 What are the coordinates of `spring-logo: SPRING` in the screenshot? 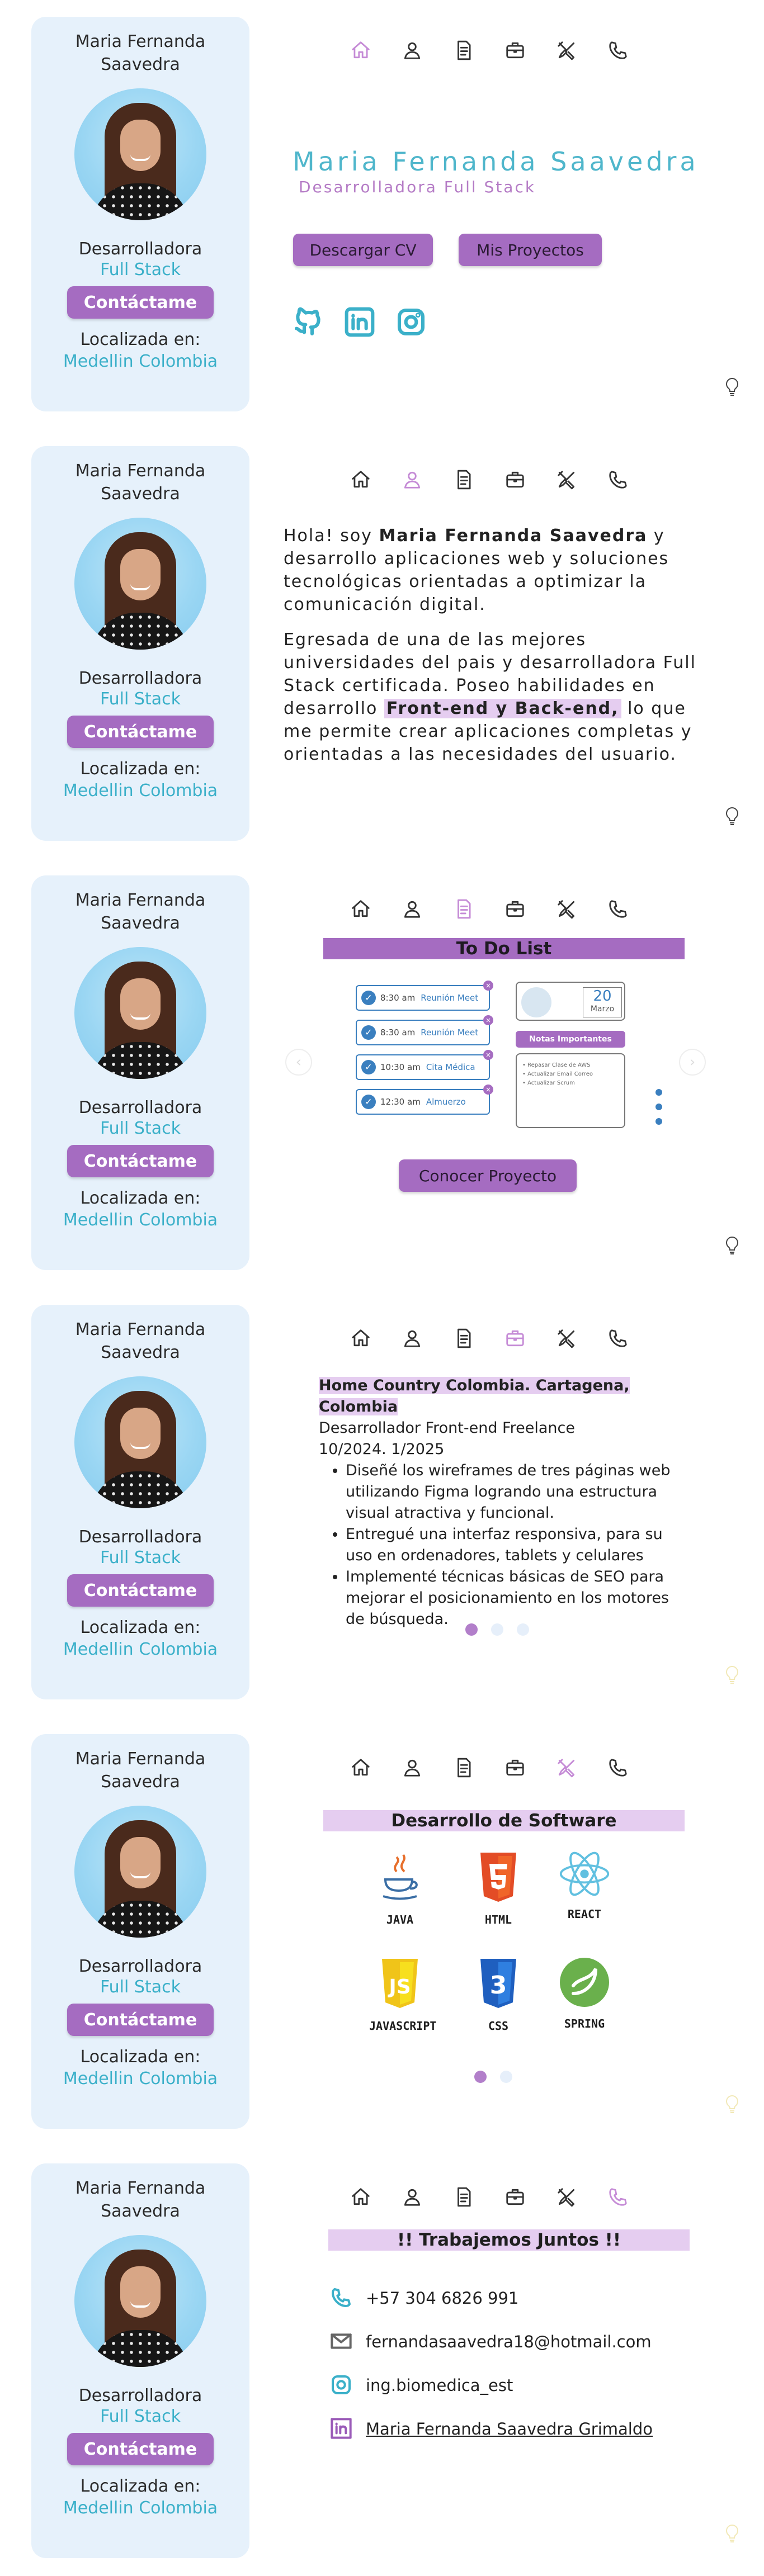 It's located at (584, 1992).